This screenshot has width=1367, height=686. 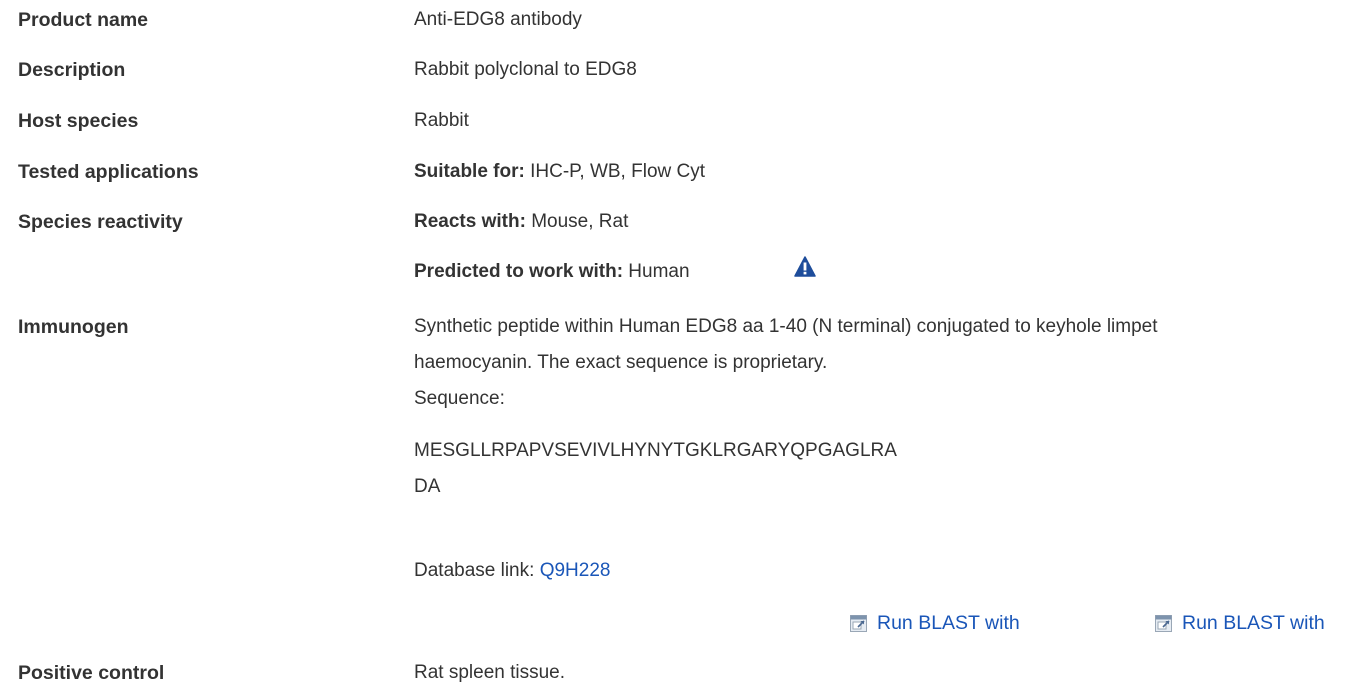 I want to click on suitable-for-prefix: Suitable for:, so click(x=469, y=171).